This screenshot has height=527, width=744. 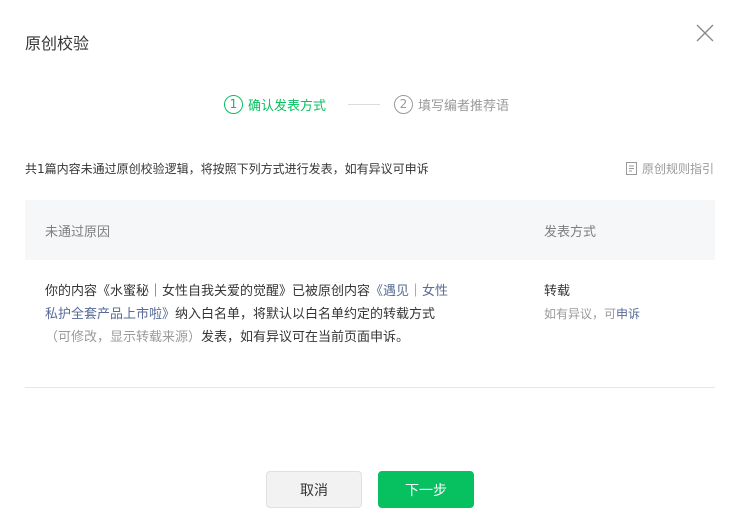 What do you see at coordinates (557, 291) in the screenshot?
I see `method-title: 转载` at bounding box center [557, 291].